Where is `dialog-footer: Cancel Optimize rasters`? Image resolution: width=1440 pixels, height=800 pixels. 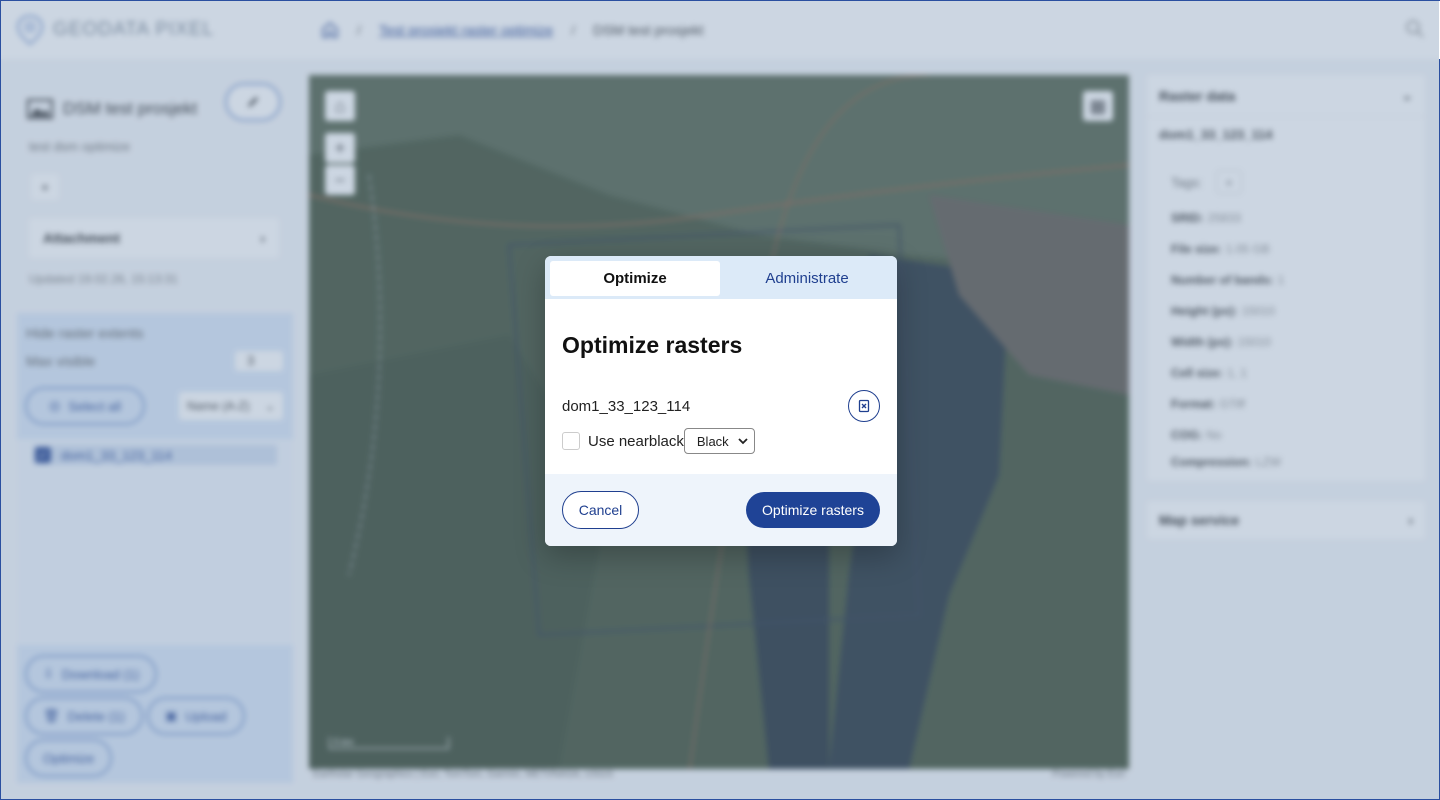
dialog-footer: Cancel Optimize rasters is located at coordinates (721, 510).